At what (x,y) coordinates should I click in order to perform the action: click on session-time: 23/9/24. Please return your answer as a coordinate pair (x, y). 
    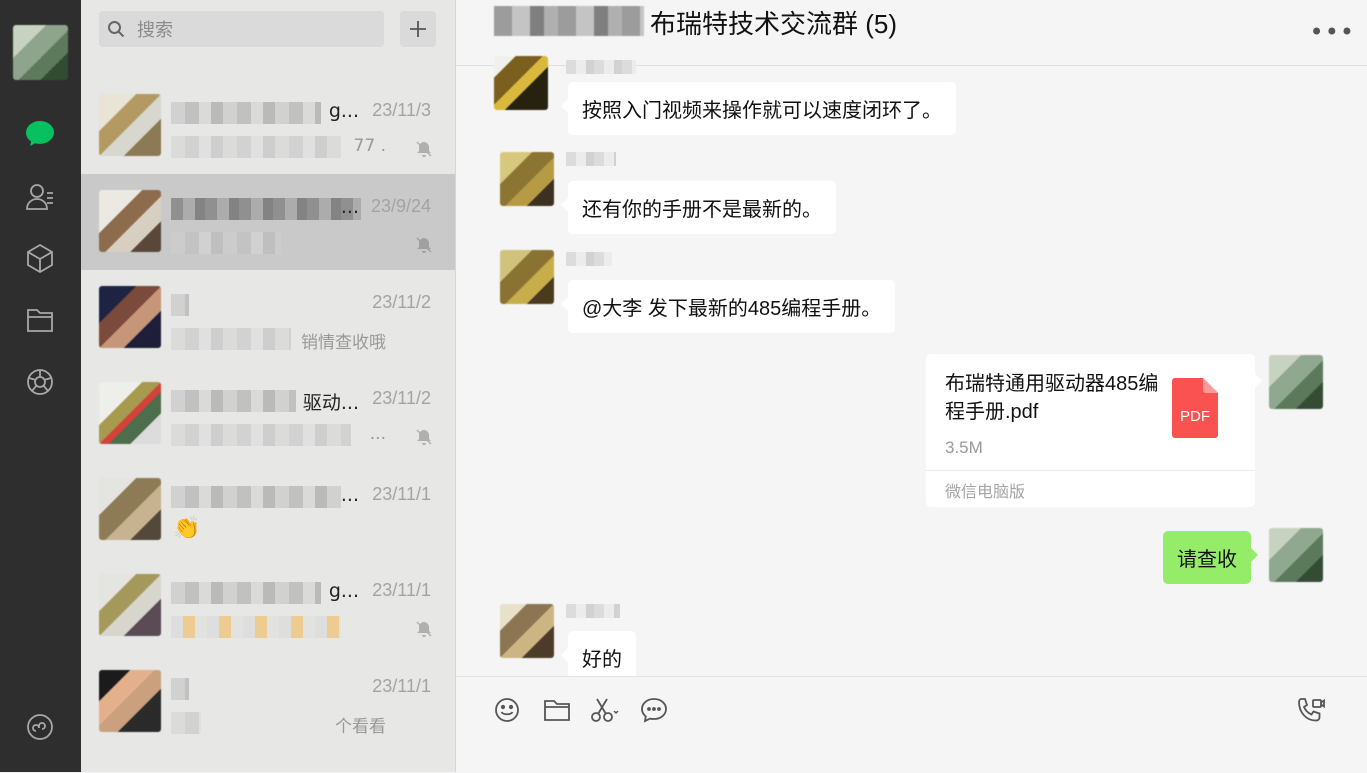
    Looking at the image, I should click on (400, 206).